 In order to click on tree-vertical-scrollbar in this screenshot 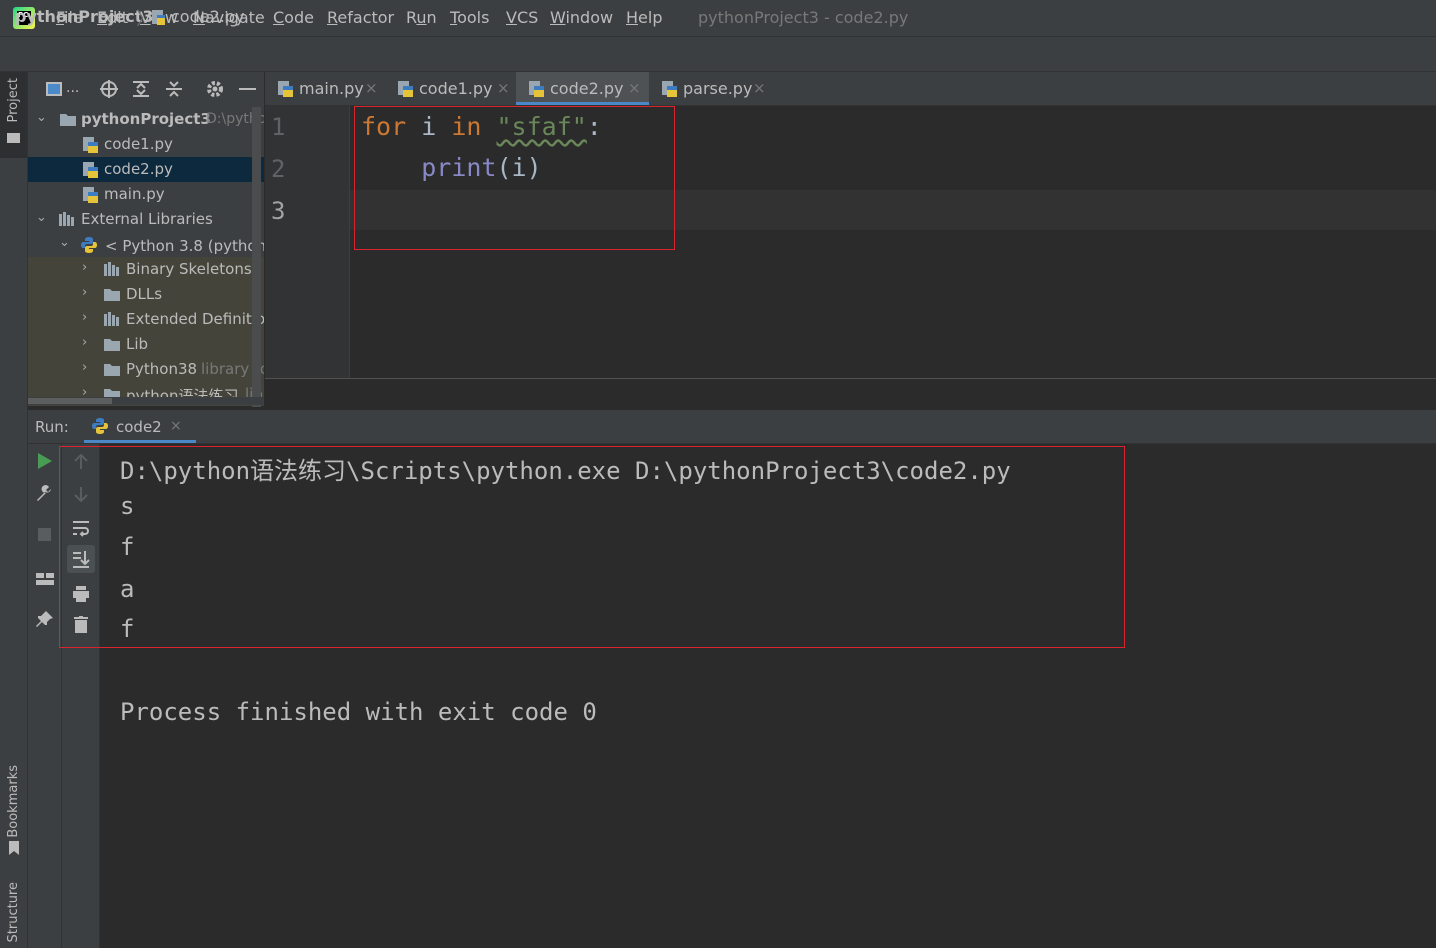, I will do `click(256, 257)`.